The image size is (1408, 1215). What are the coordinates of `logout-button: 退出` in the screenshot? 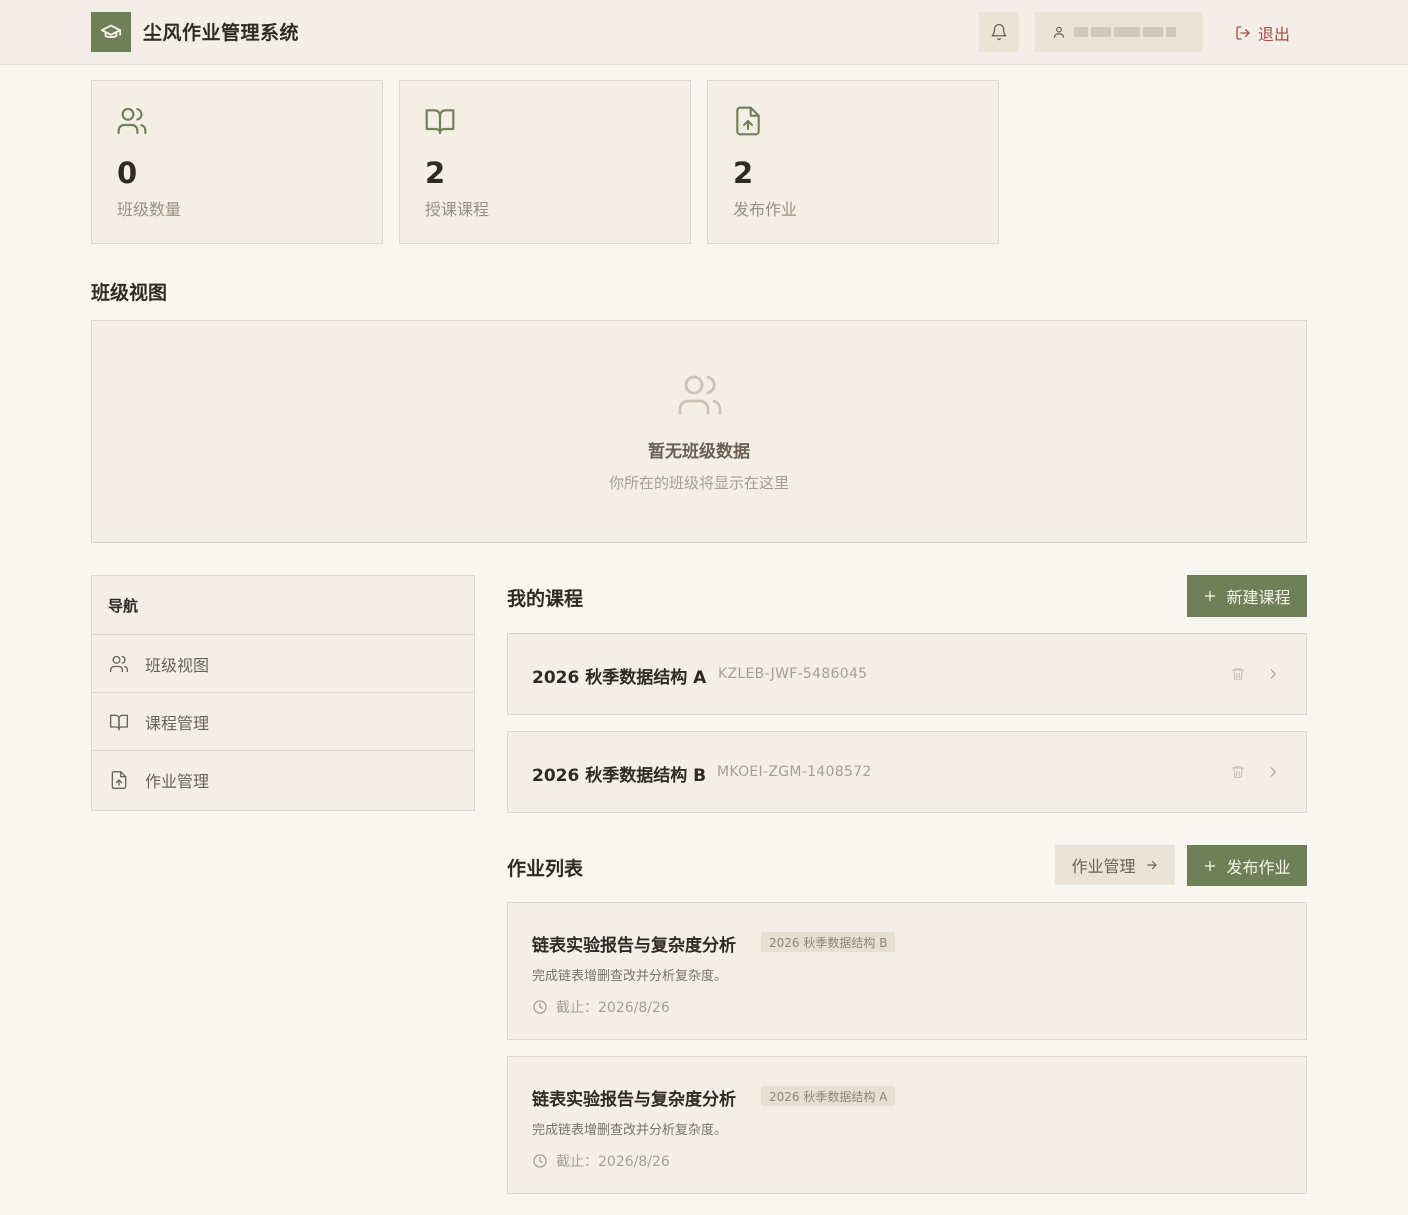 It's located at (1262, 33).